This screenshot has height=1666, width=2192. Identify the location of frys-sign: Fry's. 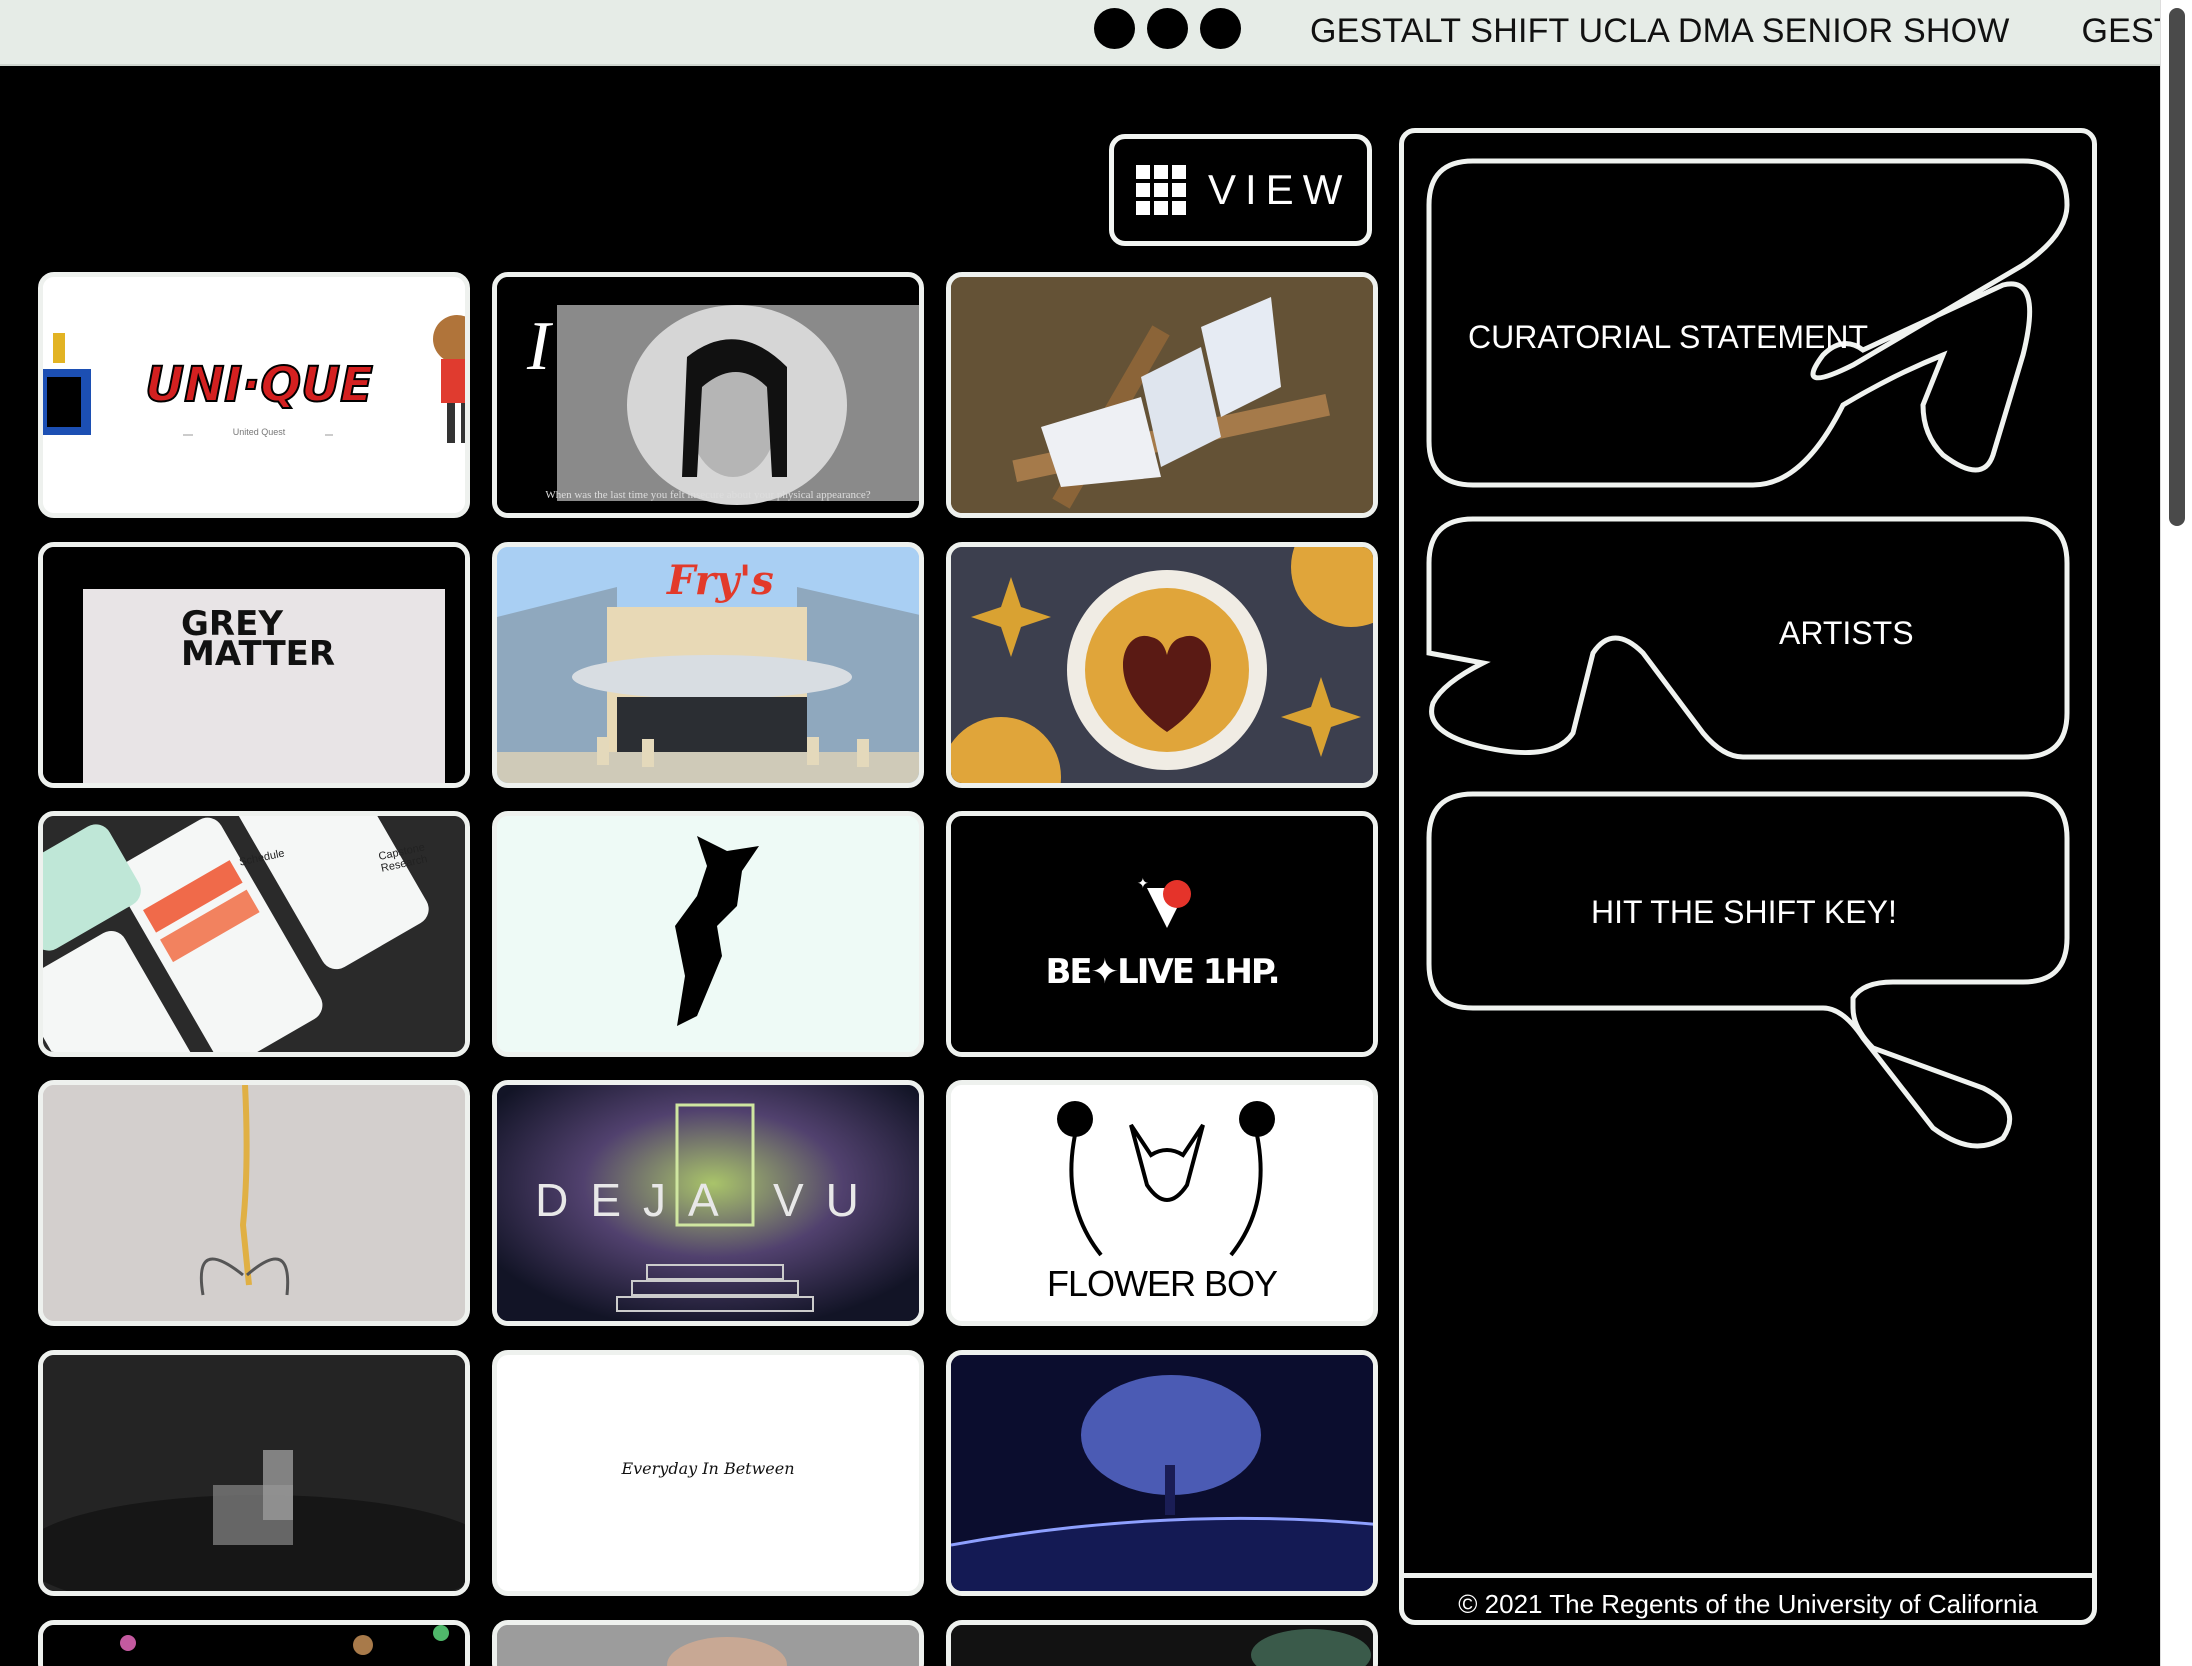
(720, 580).